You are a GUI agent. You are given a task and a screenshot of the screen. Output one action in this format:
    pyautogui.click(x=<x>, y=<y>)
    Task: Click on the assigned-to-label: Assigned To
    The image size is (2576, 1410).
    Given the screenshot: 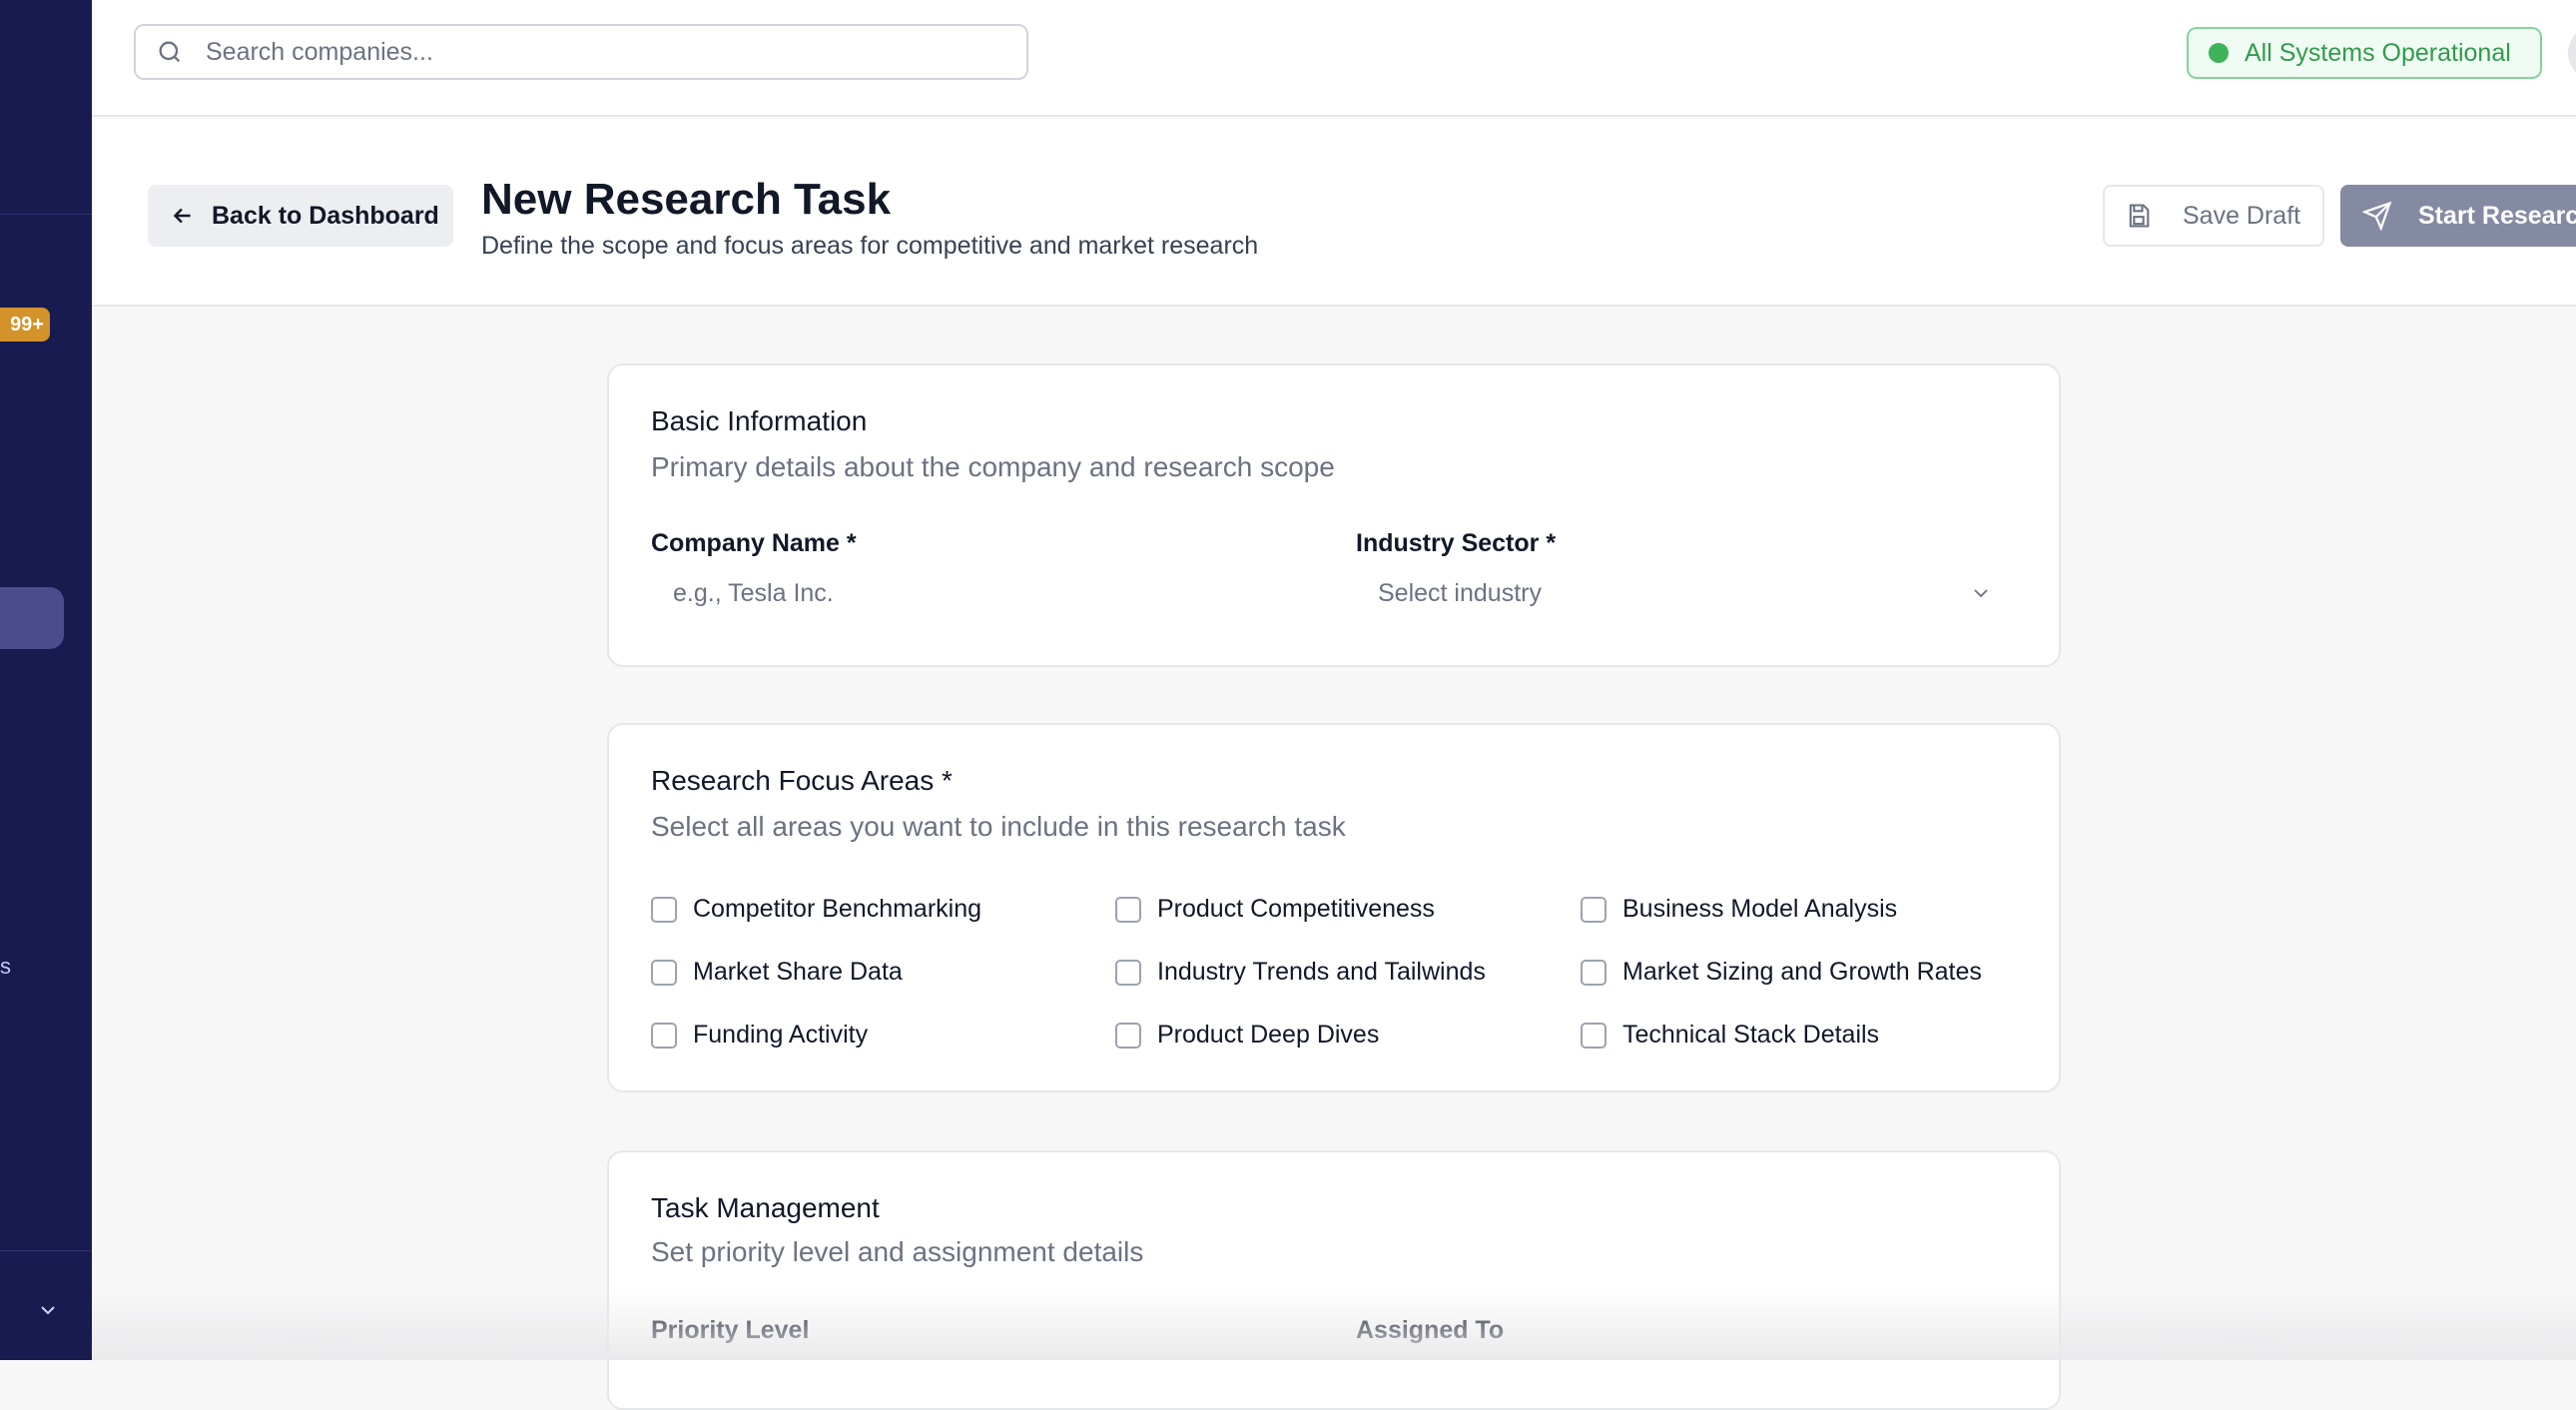 What is the action you would take?
    pyautogui.click(x=1430, y=1330)
    